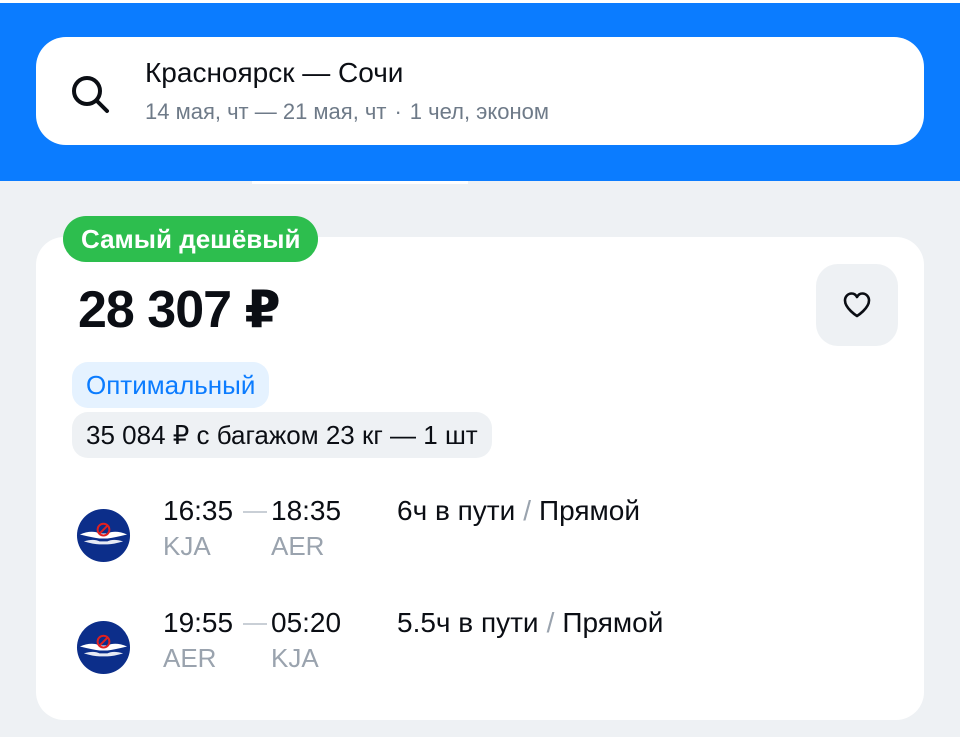  I want to click on depart-time: 16:35, so click(198, 510).